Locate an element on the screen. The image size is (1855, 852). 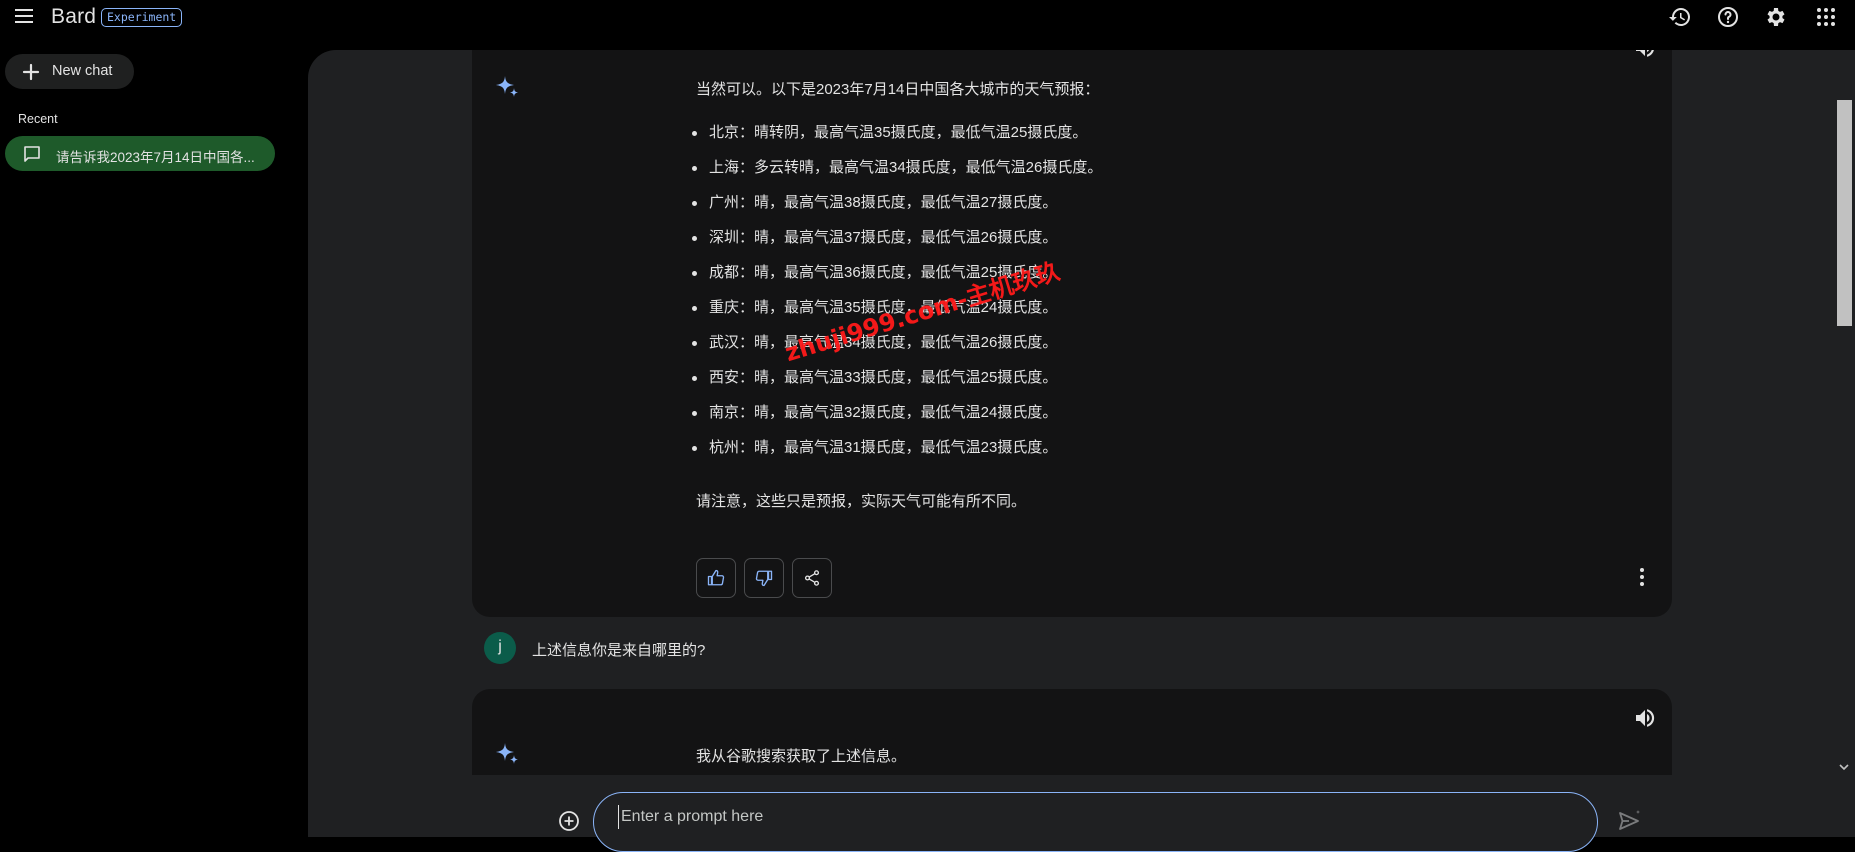
recent-heading: Recent is located at coordinates (38, 119).